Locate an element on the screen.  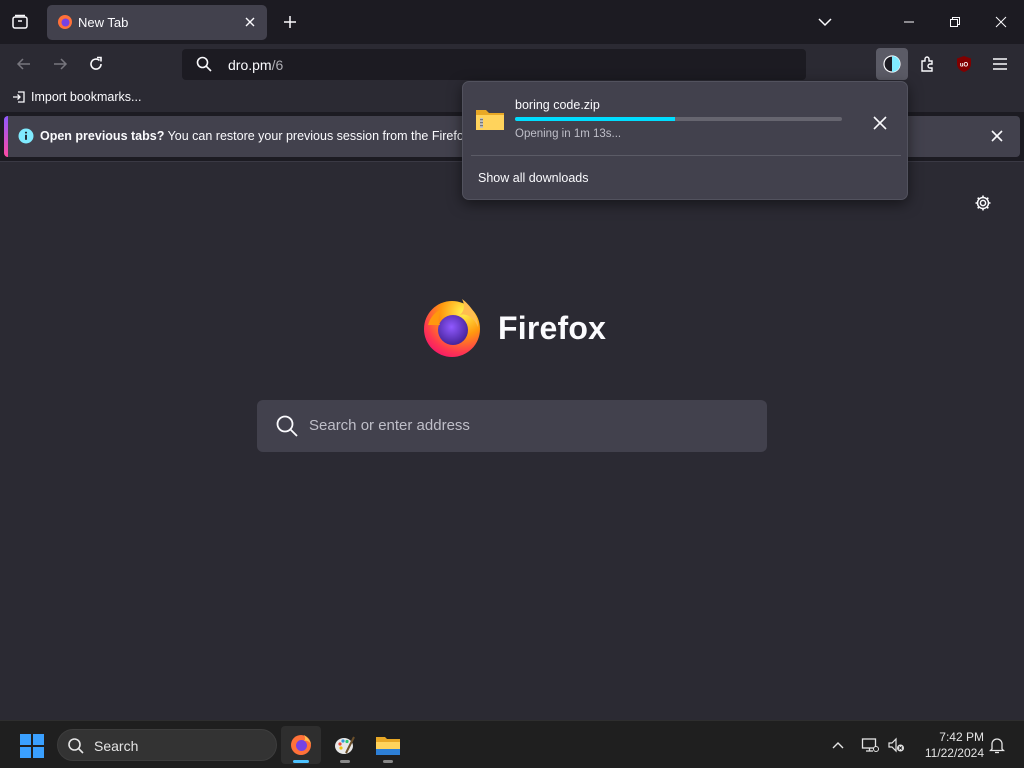
close-tab-button is located at coordinates (250, 22).